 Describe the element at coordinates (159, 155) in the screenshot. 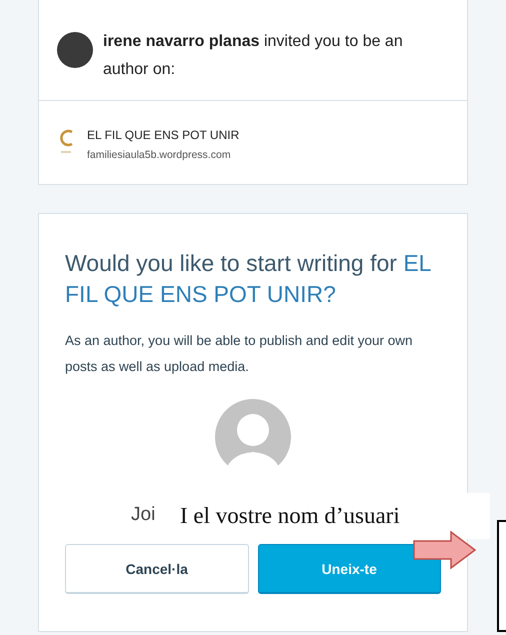

I see `site-url: familiesiaula5b.wordpress.com` at that location.